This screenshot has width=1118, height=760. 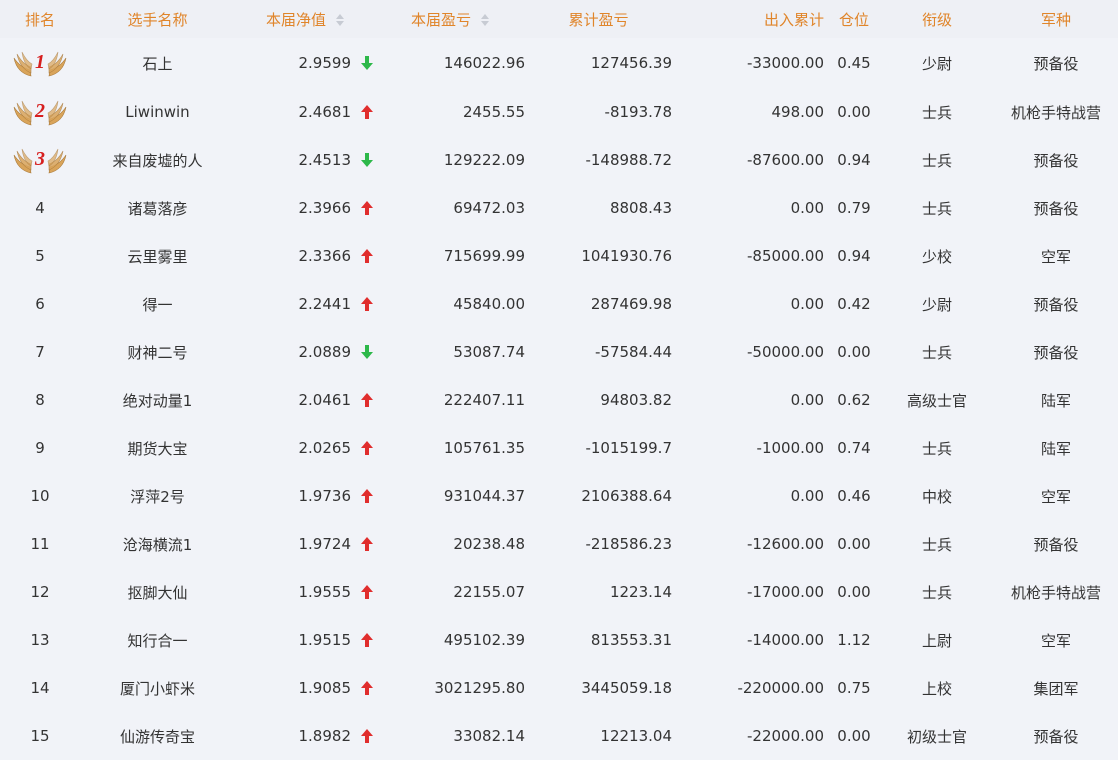 What do you see at coordinates (157, 448) in the screenshot?
I see `player-name: 期货大宝` at bounding box center [157, 448].